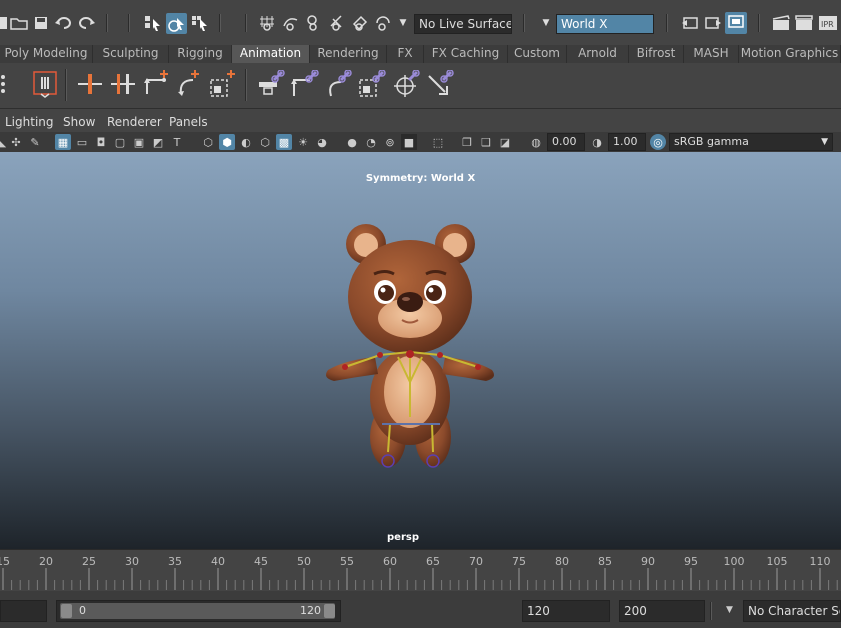  I want to click on motion-blur-icon: ◔, so click(371, 142).